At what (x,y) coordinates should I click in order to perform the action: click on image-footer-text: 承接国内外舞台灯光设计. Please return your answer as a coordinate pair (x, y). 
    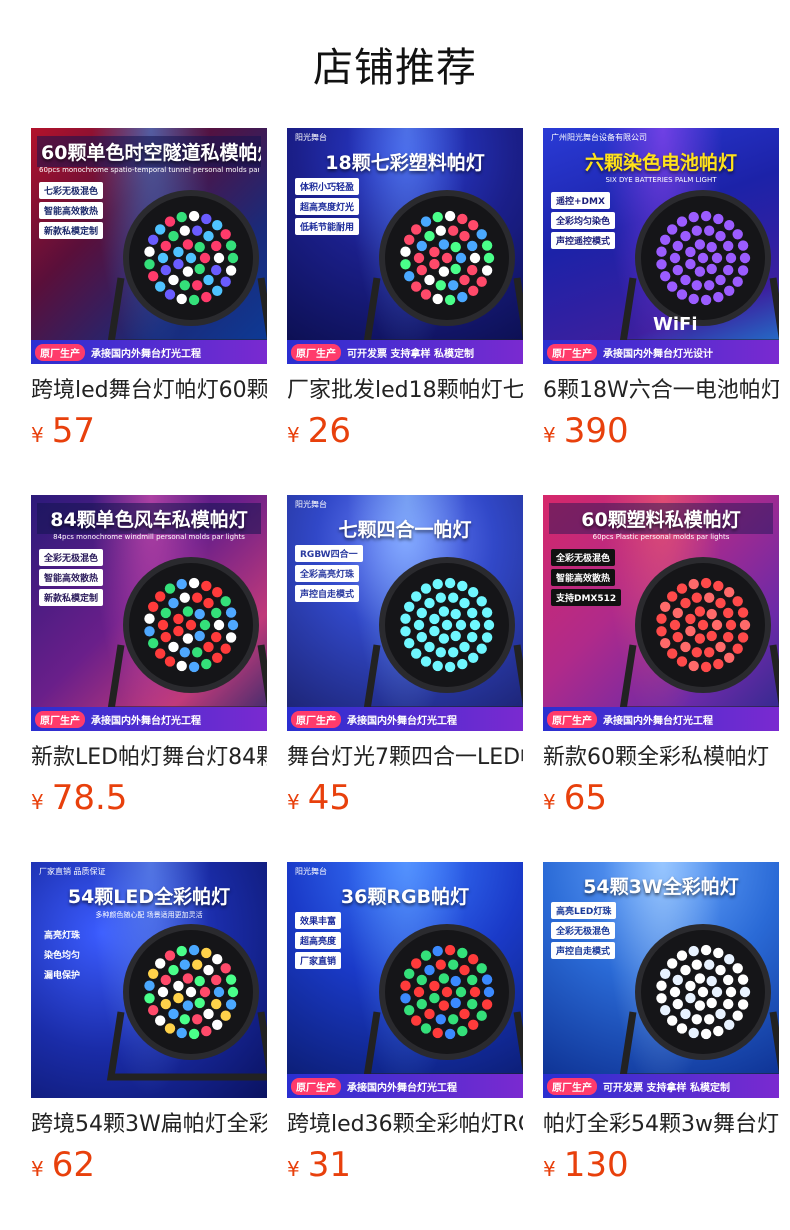
    Looking at the image, I should click on (658, 354).